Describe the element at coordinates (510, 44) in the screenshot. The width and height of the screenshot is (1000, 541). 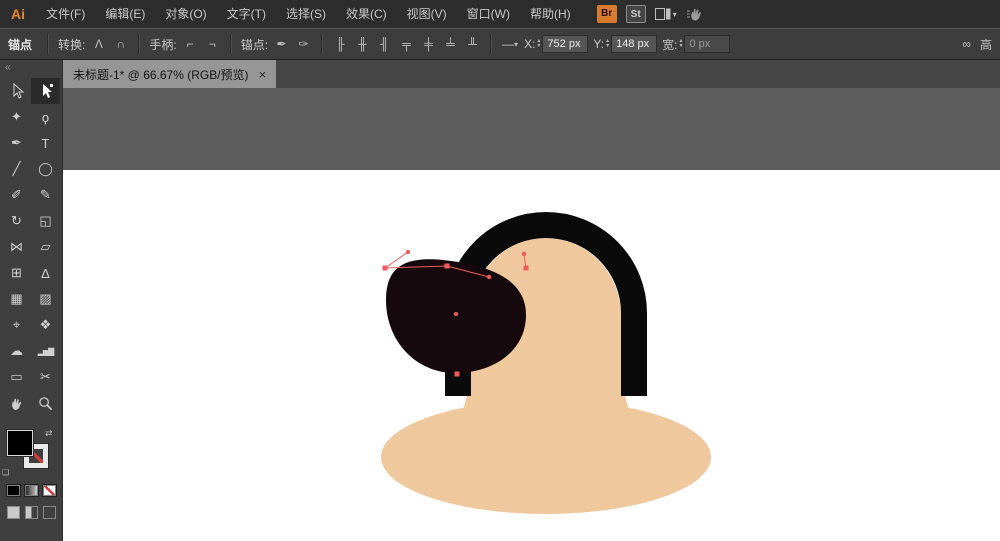
I see `stroke-style-dropdown: — ▾` at that location.